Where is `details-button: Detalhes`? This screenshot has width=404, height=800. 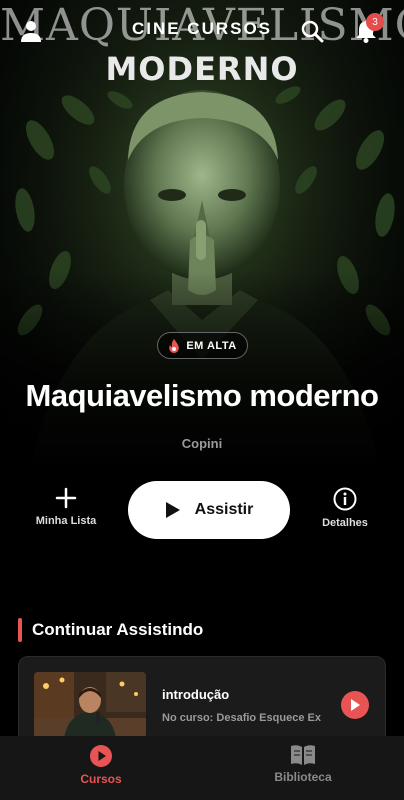
details-button: Detalhes is located at coordinates (345, 508).